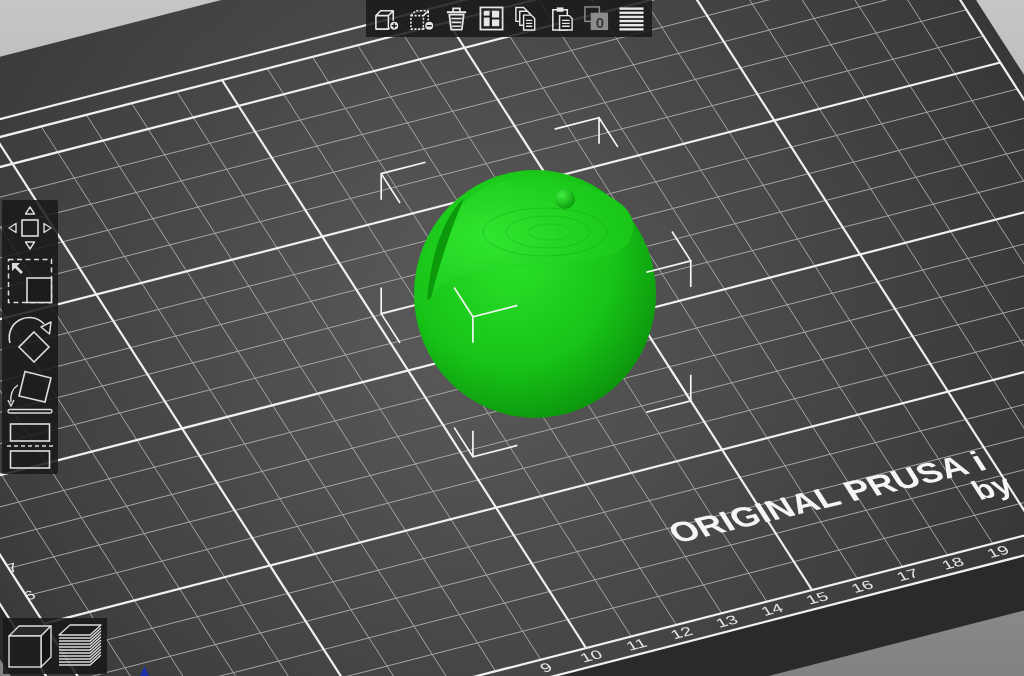  I want to click on ruler-number: 7, so click(11, 567).